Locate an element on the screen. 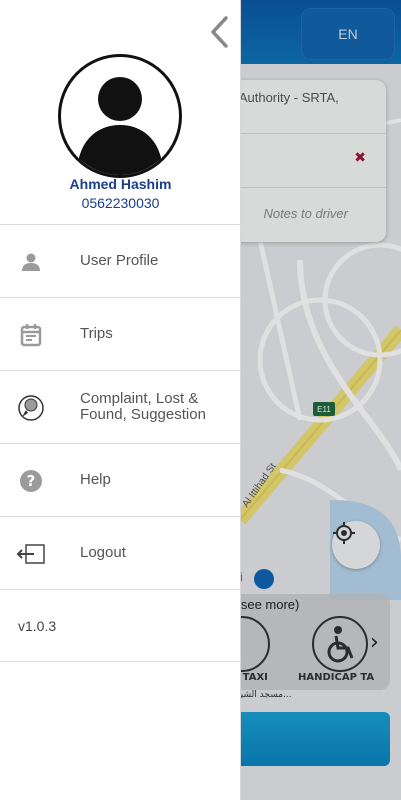 The width and height of the screenshot is (401, 800). calendar-icon is located at coordinates (31, 335).